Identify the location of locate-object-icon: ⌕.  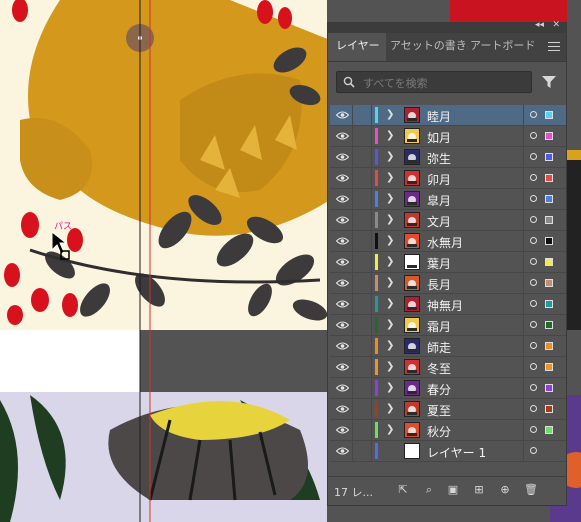
(429, 490).